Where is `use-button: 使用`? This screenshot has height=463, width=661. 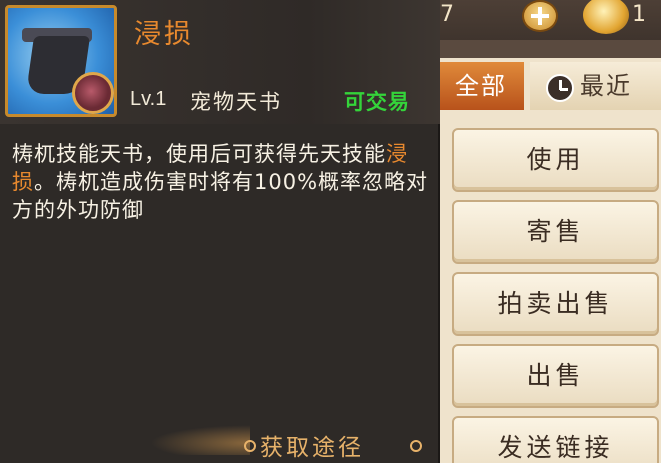
use-button: 使用 is located at coordinates (555, 160).